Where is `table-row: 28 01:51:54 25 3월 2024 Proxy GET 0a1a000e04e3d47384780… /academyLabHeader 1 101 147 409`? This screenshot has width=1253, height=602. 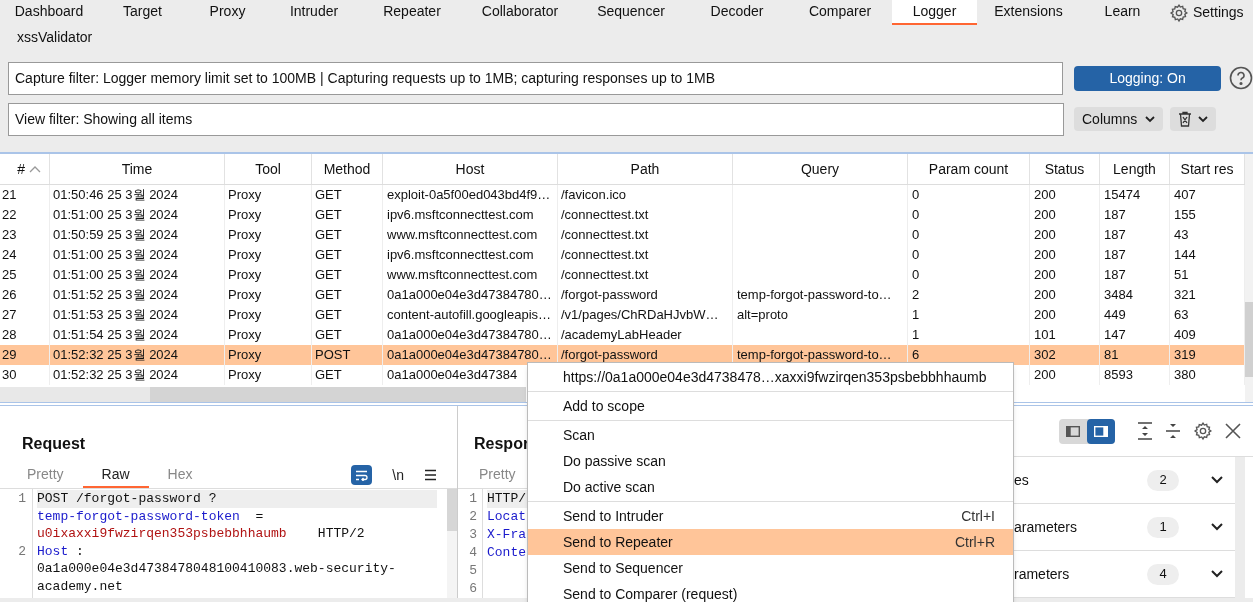 table-row: 28 01:51:54 25 3월 2024 Proxy GET 0a1a000e04e3d47384780… /academyLabHeader 1 101 147 409 is located at coordinates (622, 335).